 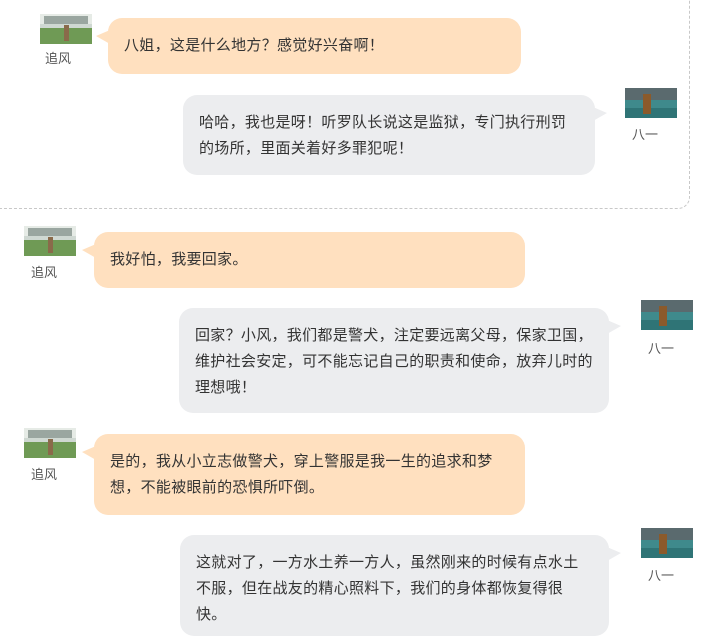 What do you see at coordinates (303, 260) in the screenshot?
I see `chat-bubble-left: 我好怕，我要回家。` at bounding box center [303, 260].